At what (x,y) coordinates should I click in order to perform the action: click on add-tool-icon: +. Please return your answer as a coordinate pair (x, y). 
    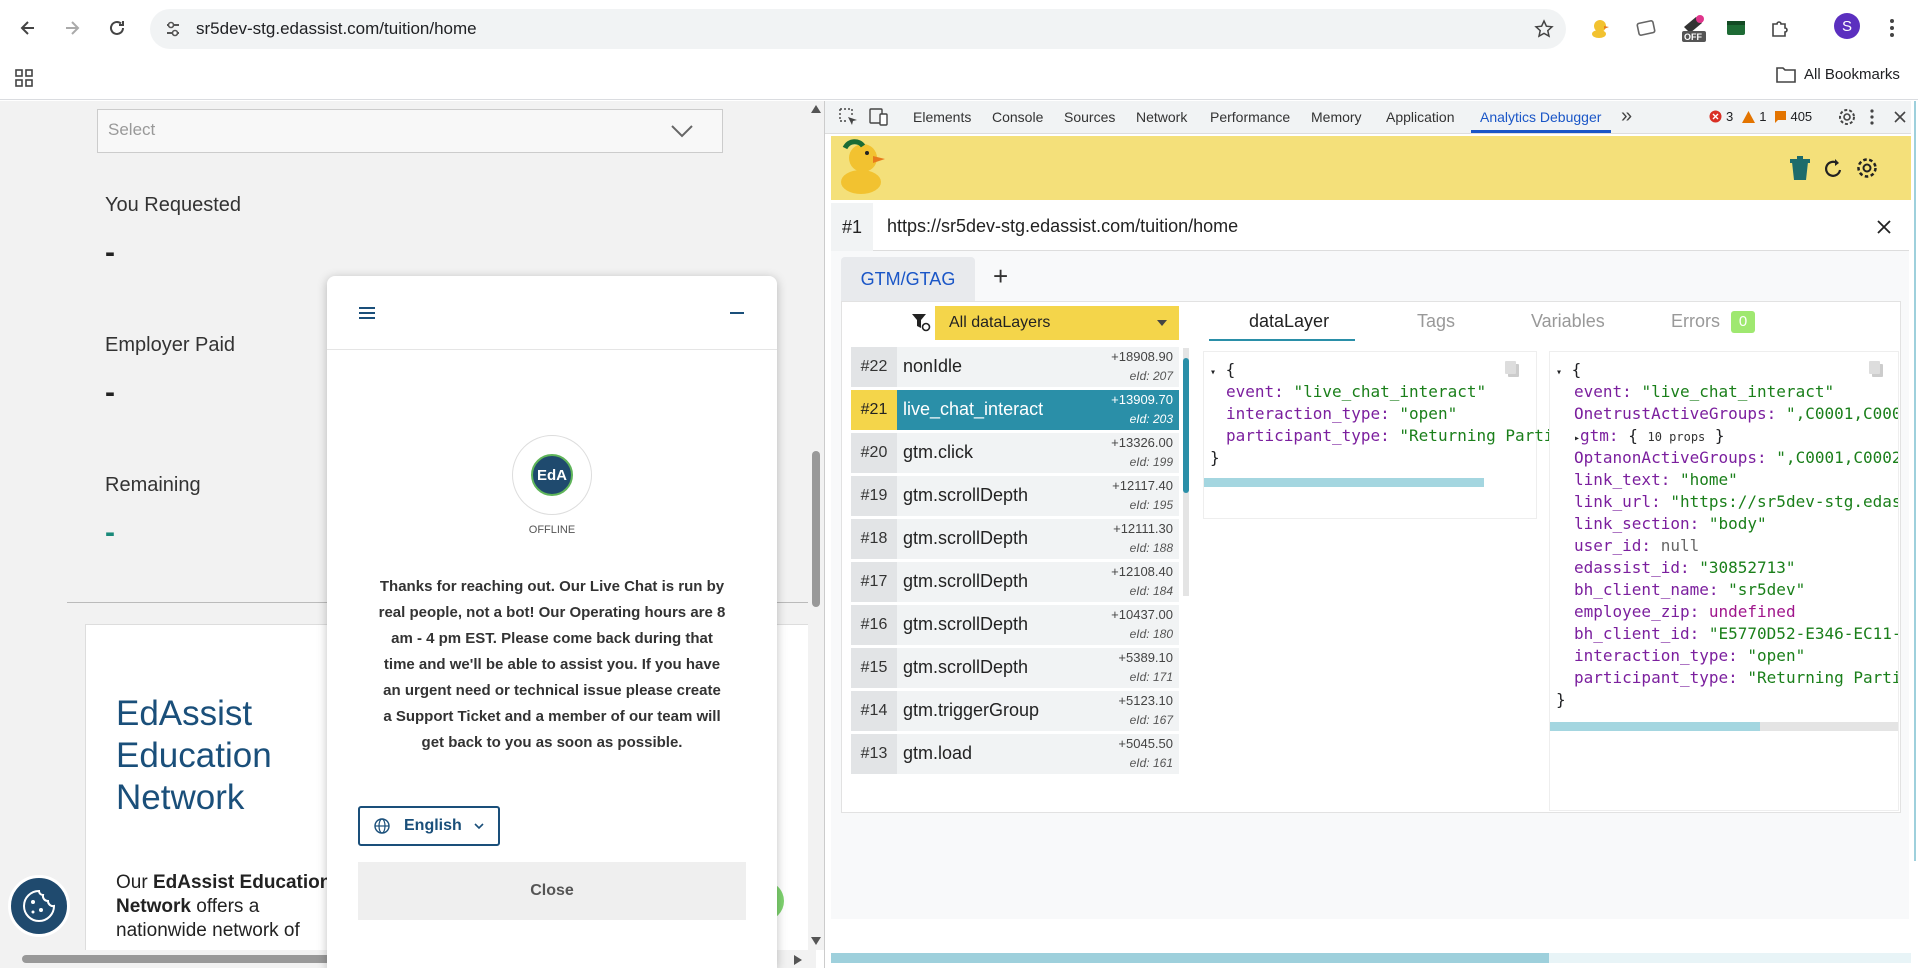
    Looking at the image, I should click on (1000, 276).